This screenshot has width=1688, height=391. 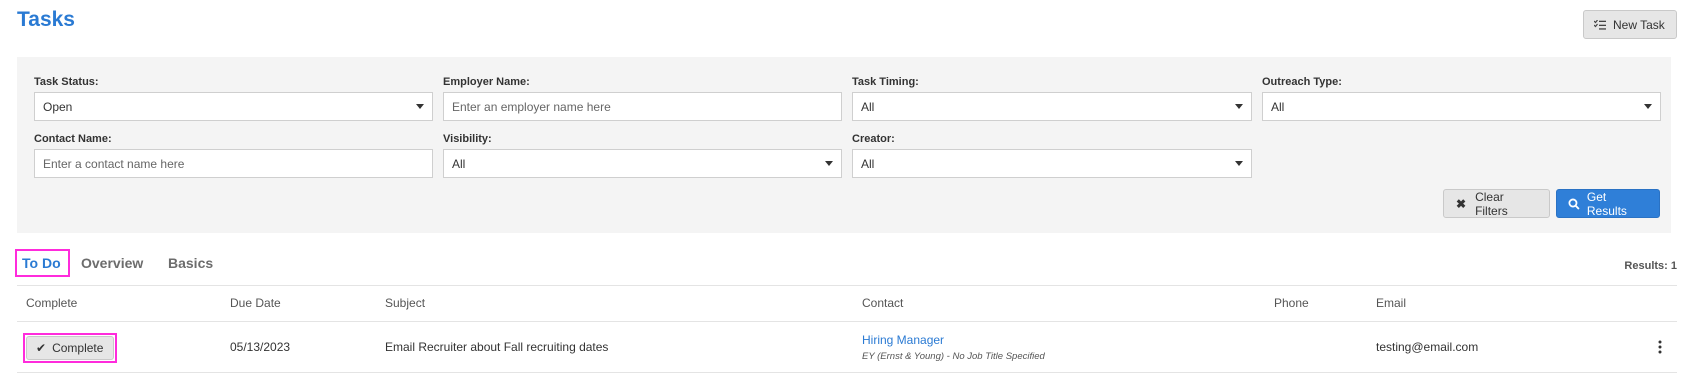 What do you see at coordinates (46, 19) in the screenshot?
I see `page-title: Tasks` at bounding box center [46, 19].